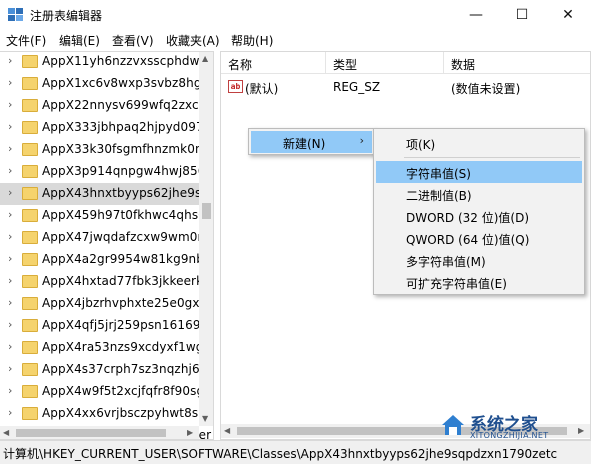 The image size is (591, 464). Describe the element at coordinates (514, 427) in the screenshot. I see `watermark: 系统之家 XITONGZHIJIA.NET` at that location.